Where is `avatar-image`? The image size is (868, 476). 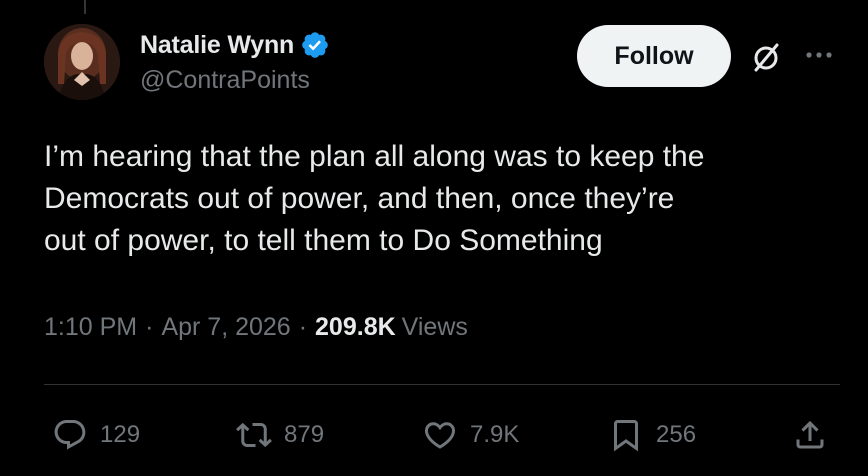
avatar-image is located at coordinates (82, 62).